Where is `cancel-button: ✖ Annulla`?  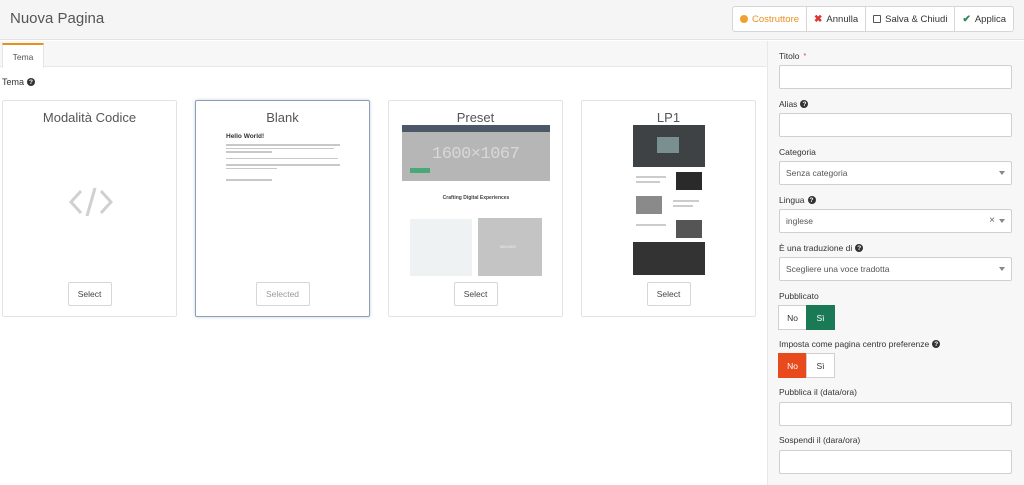 cancel-button: ✖ Annulla is located at coordinates (836, 19).